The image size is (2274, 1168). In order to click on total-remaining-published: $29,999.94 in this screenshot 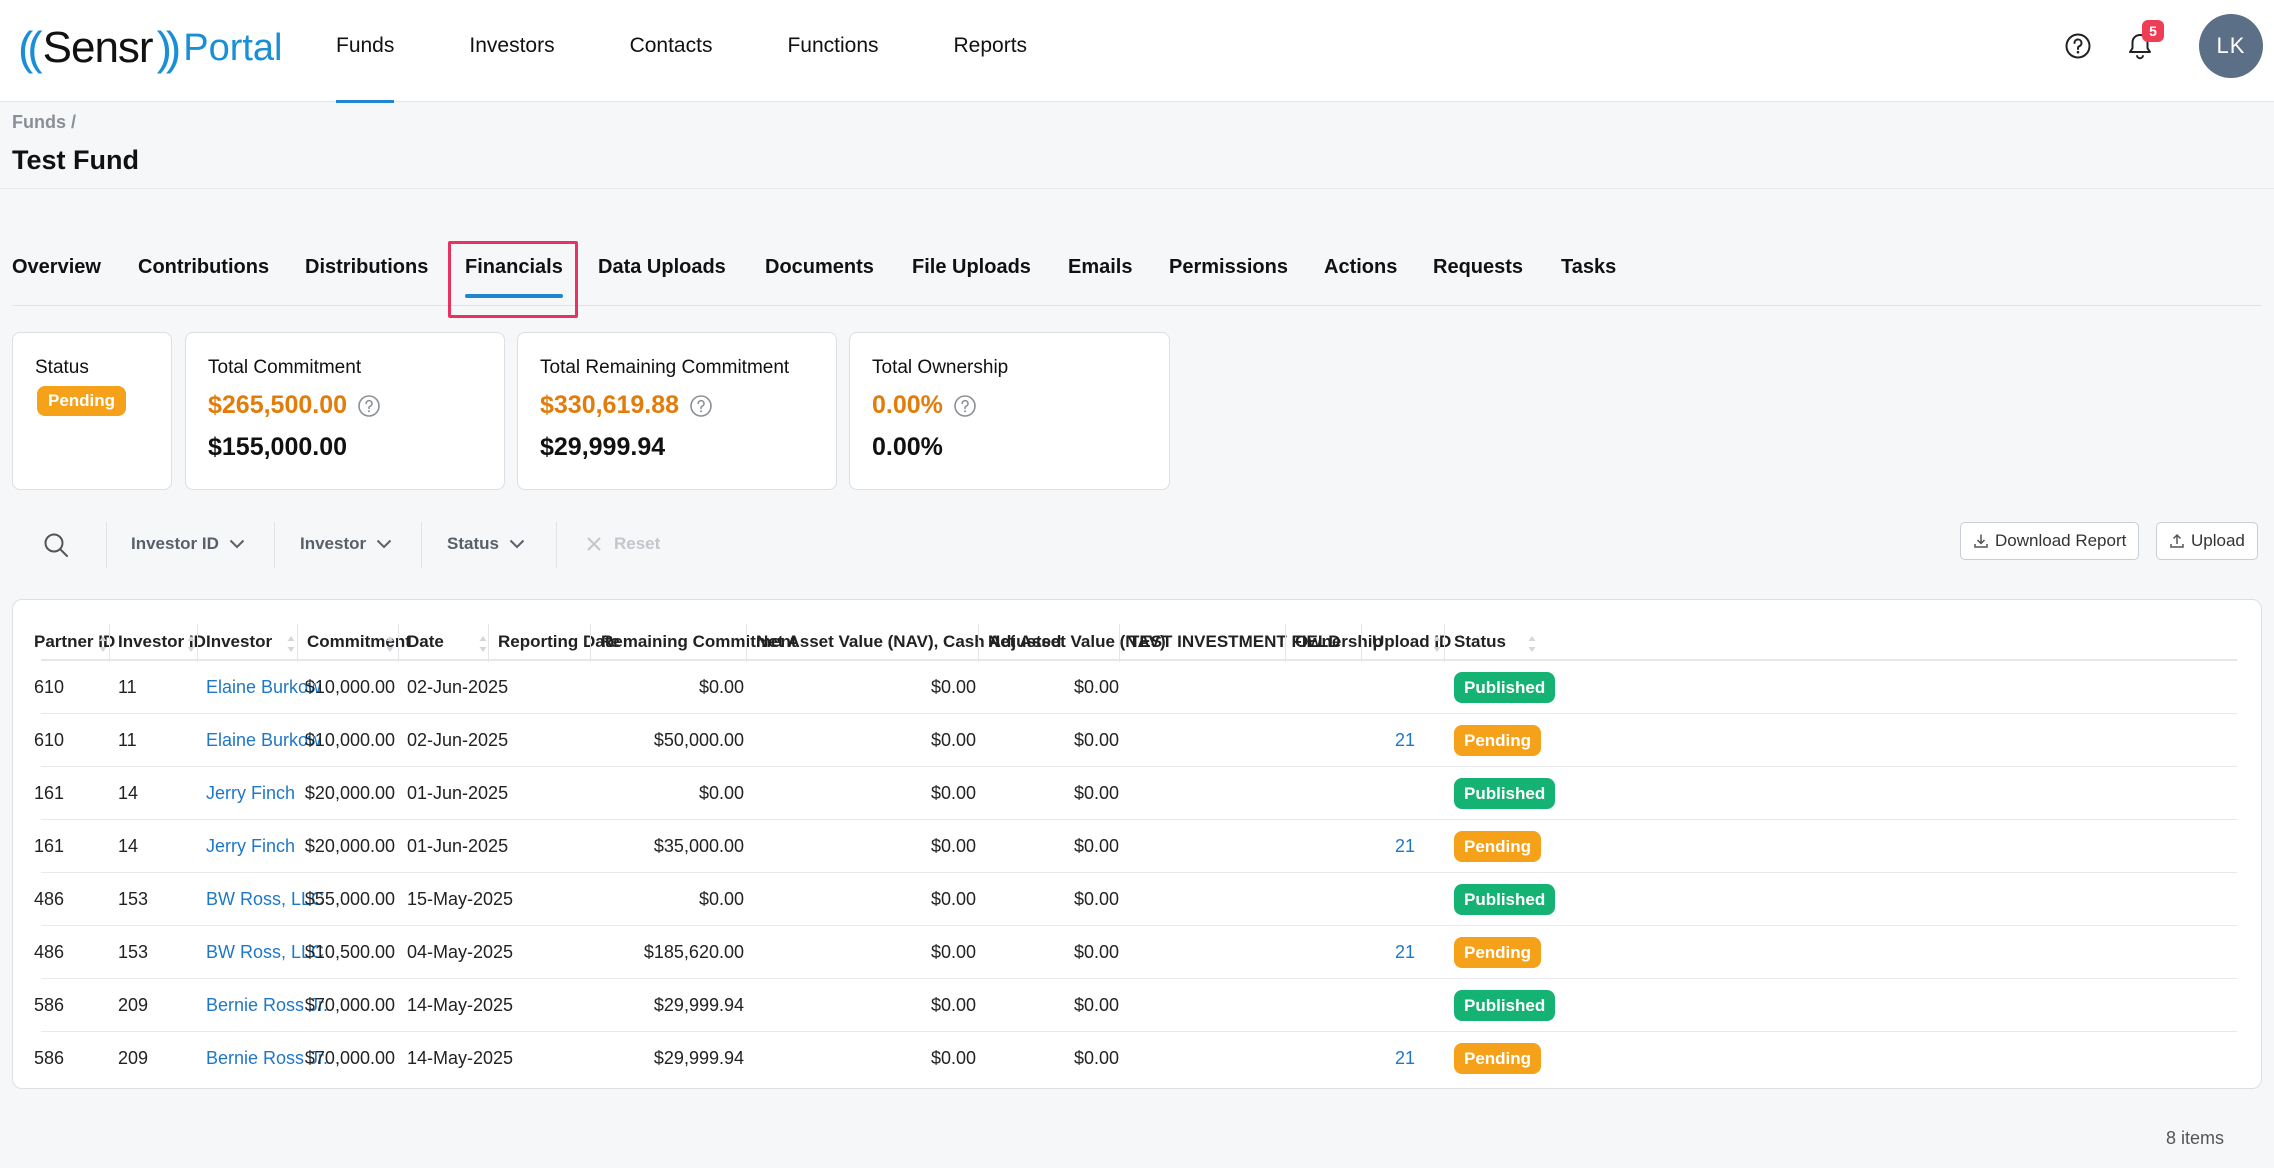, I will do `click(603, 447)`.